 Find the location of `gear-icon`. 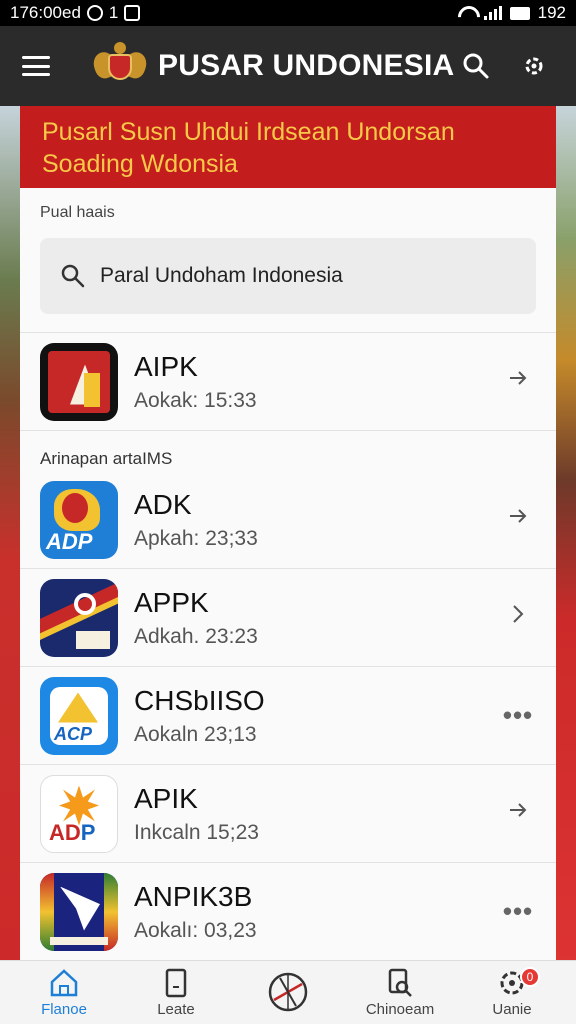

gear-icon is located at coordinates (534, 66).